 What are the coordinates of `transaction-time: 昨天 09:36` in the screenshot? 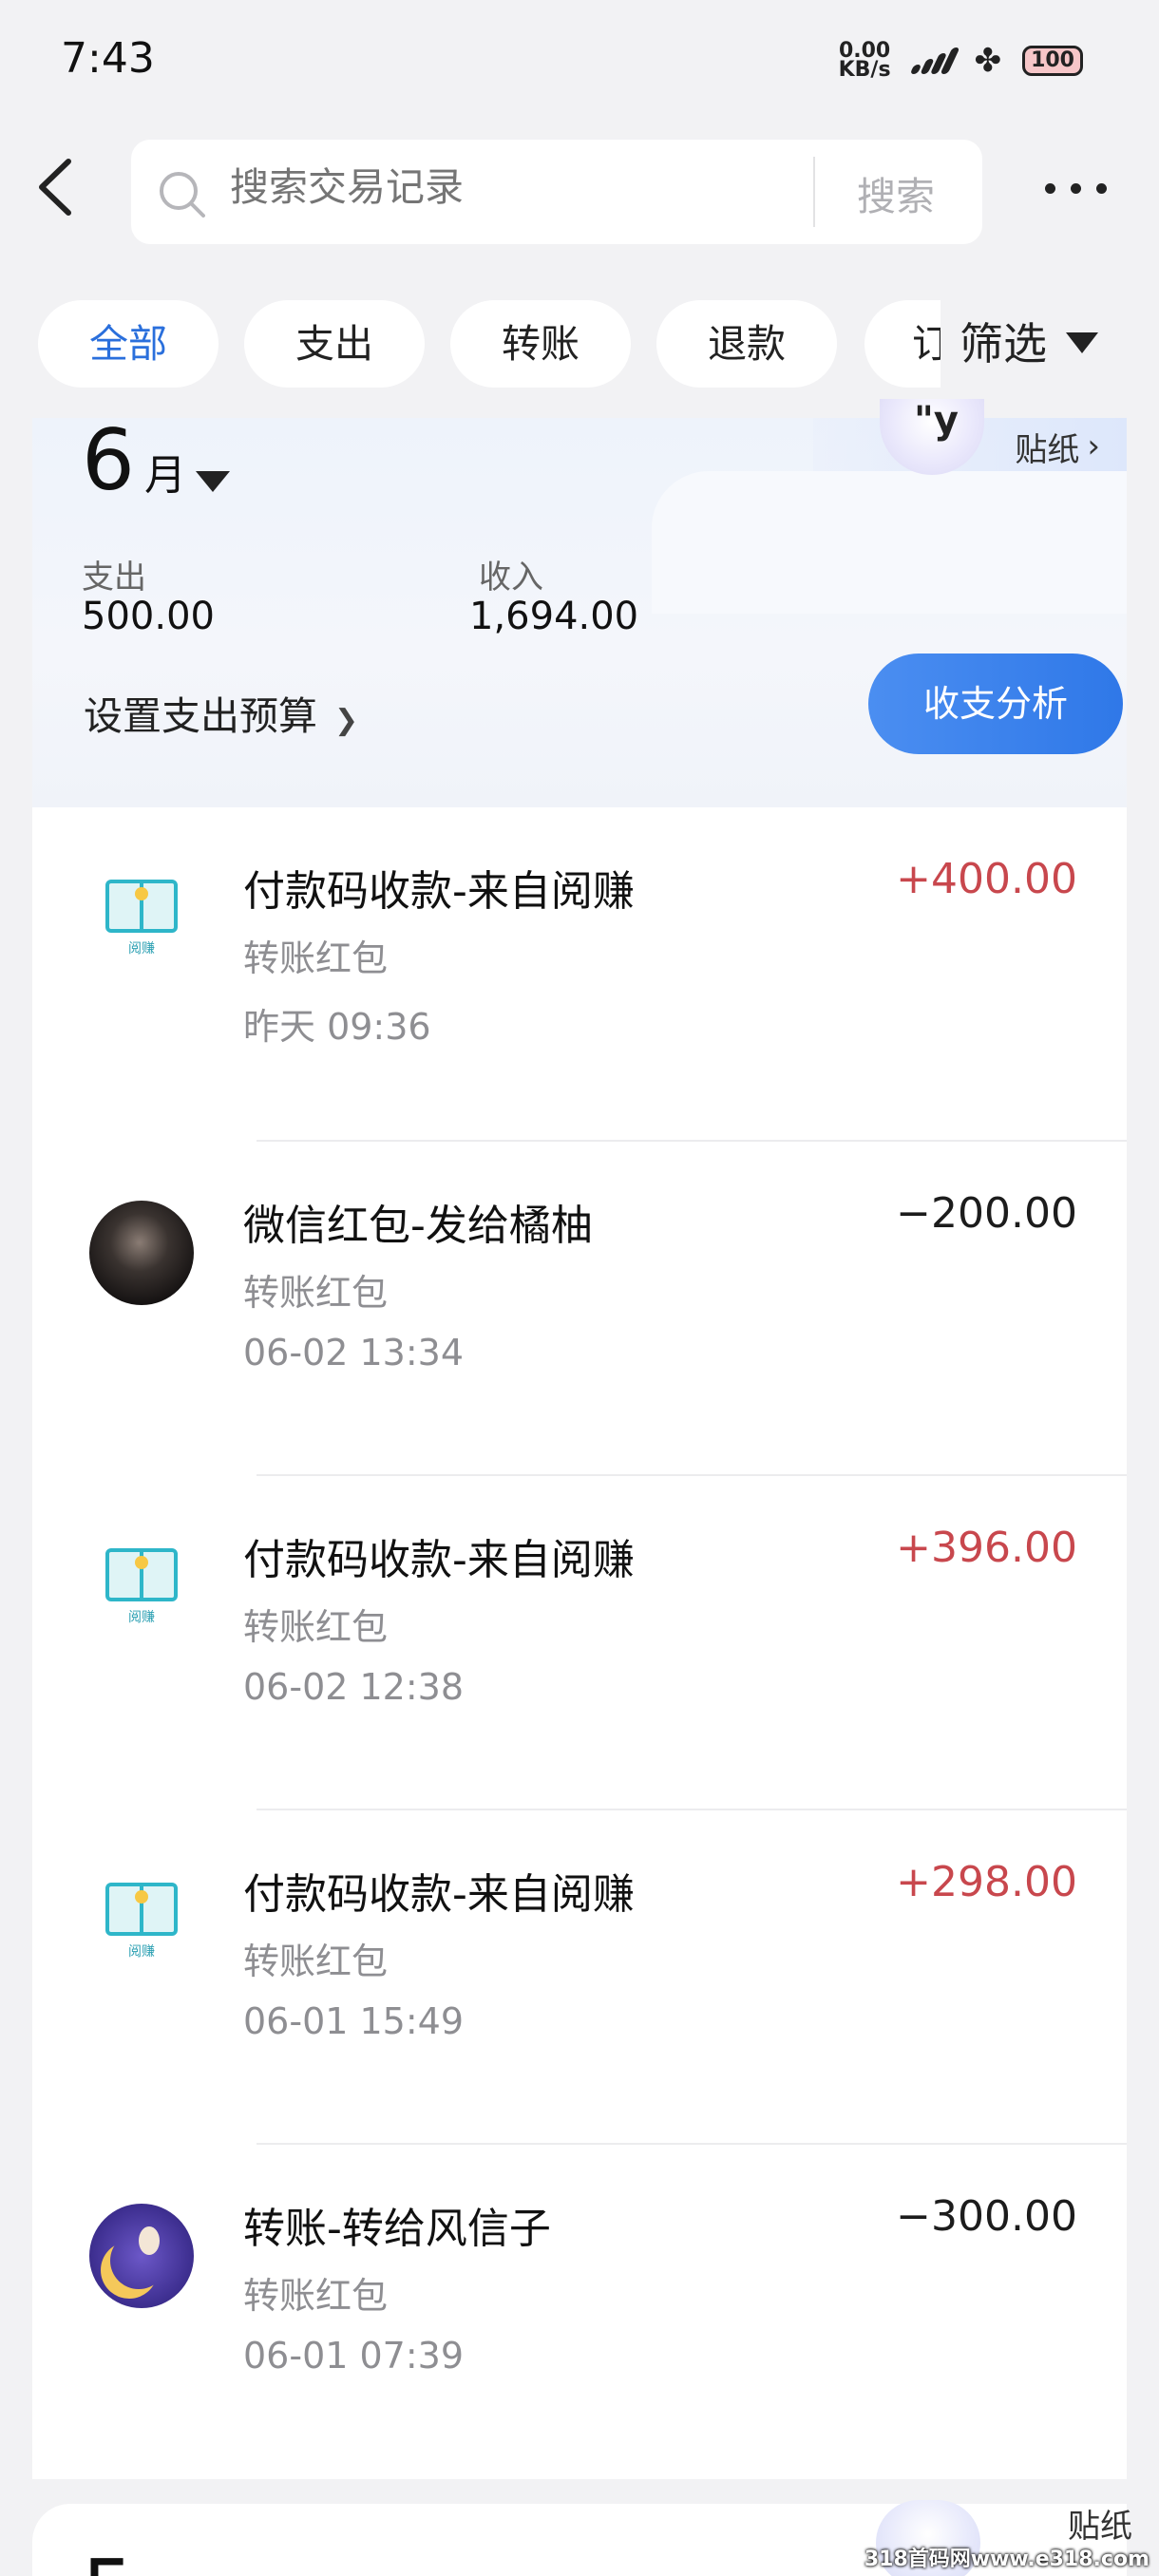 It's located at (337, 1027).